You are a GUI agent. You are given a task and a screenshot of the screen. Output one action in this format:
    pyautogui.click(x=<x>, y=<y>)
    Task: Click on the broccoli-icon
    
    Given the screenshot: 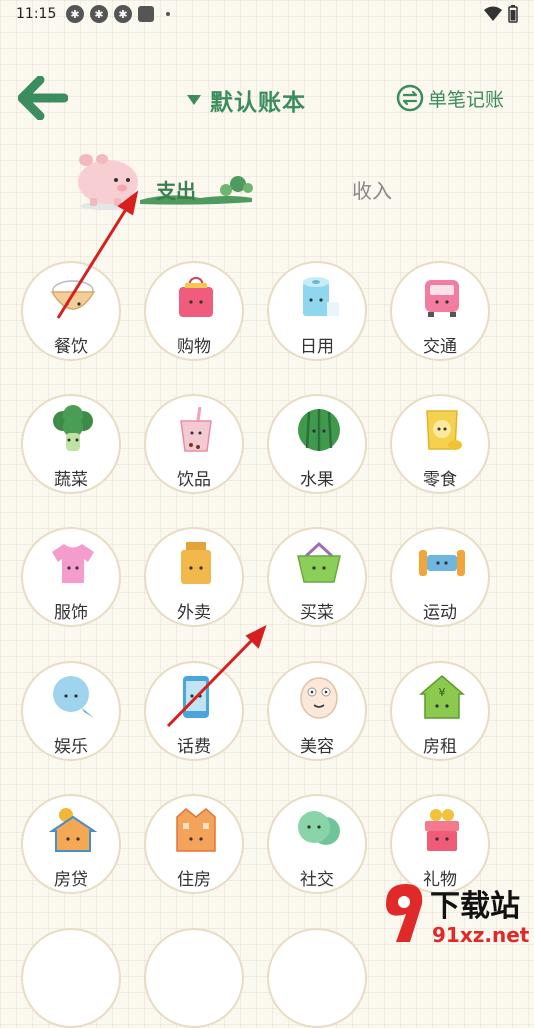 What is the action you would take?
    pyautogui.click(x=73, y=428)
    